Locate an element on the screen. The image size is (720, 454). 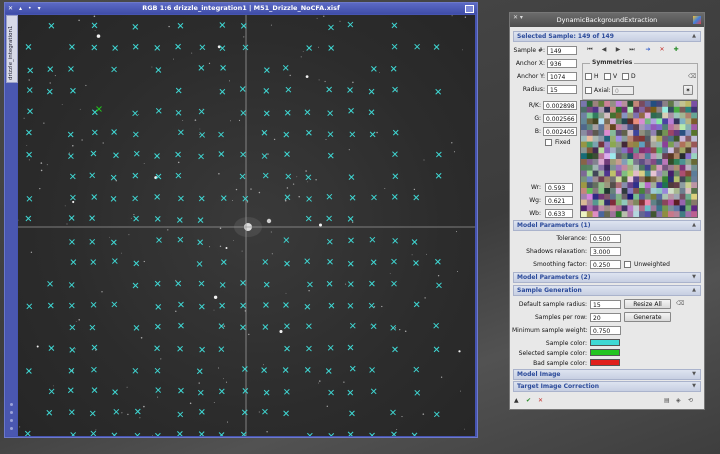
maximize-icon is located at coordinates (469, 9).